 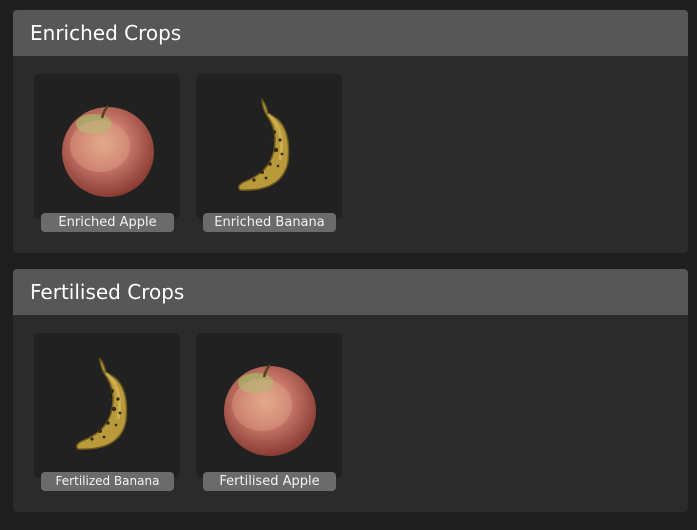 I want to click on crop-tile-fertilized-banana: Fertilized Banana, so click(x=107, y=412).